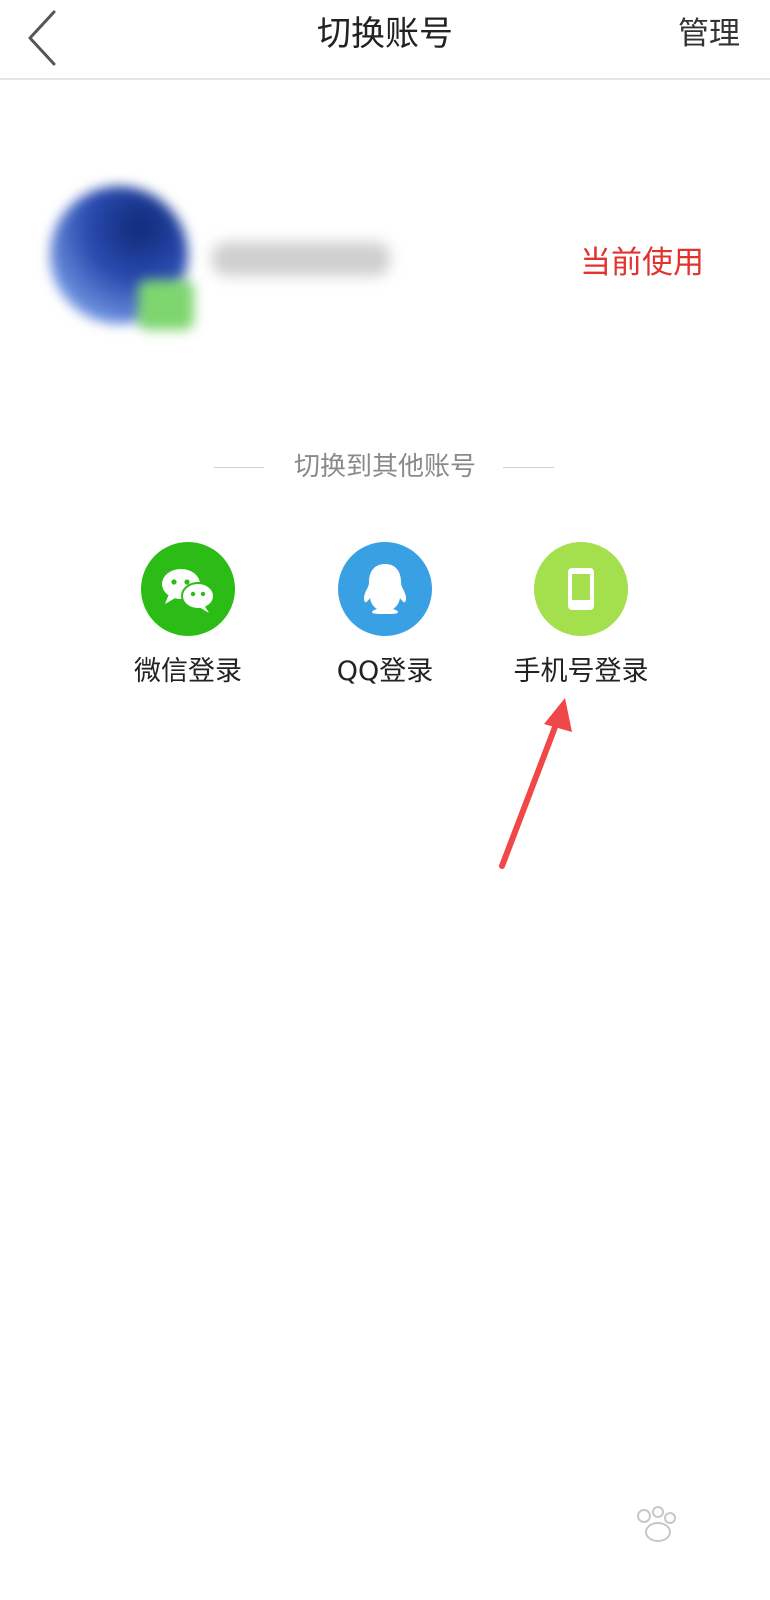  I want to click on current-status-label: 当前使用, so click(642, 263).